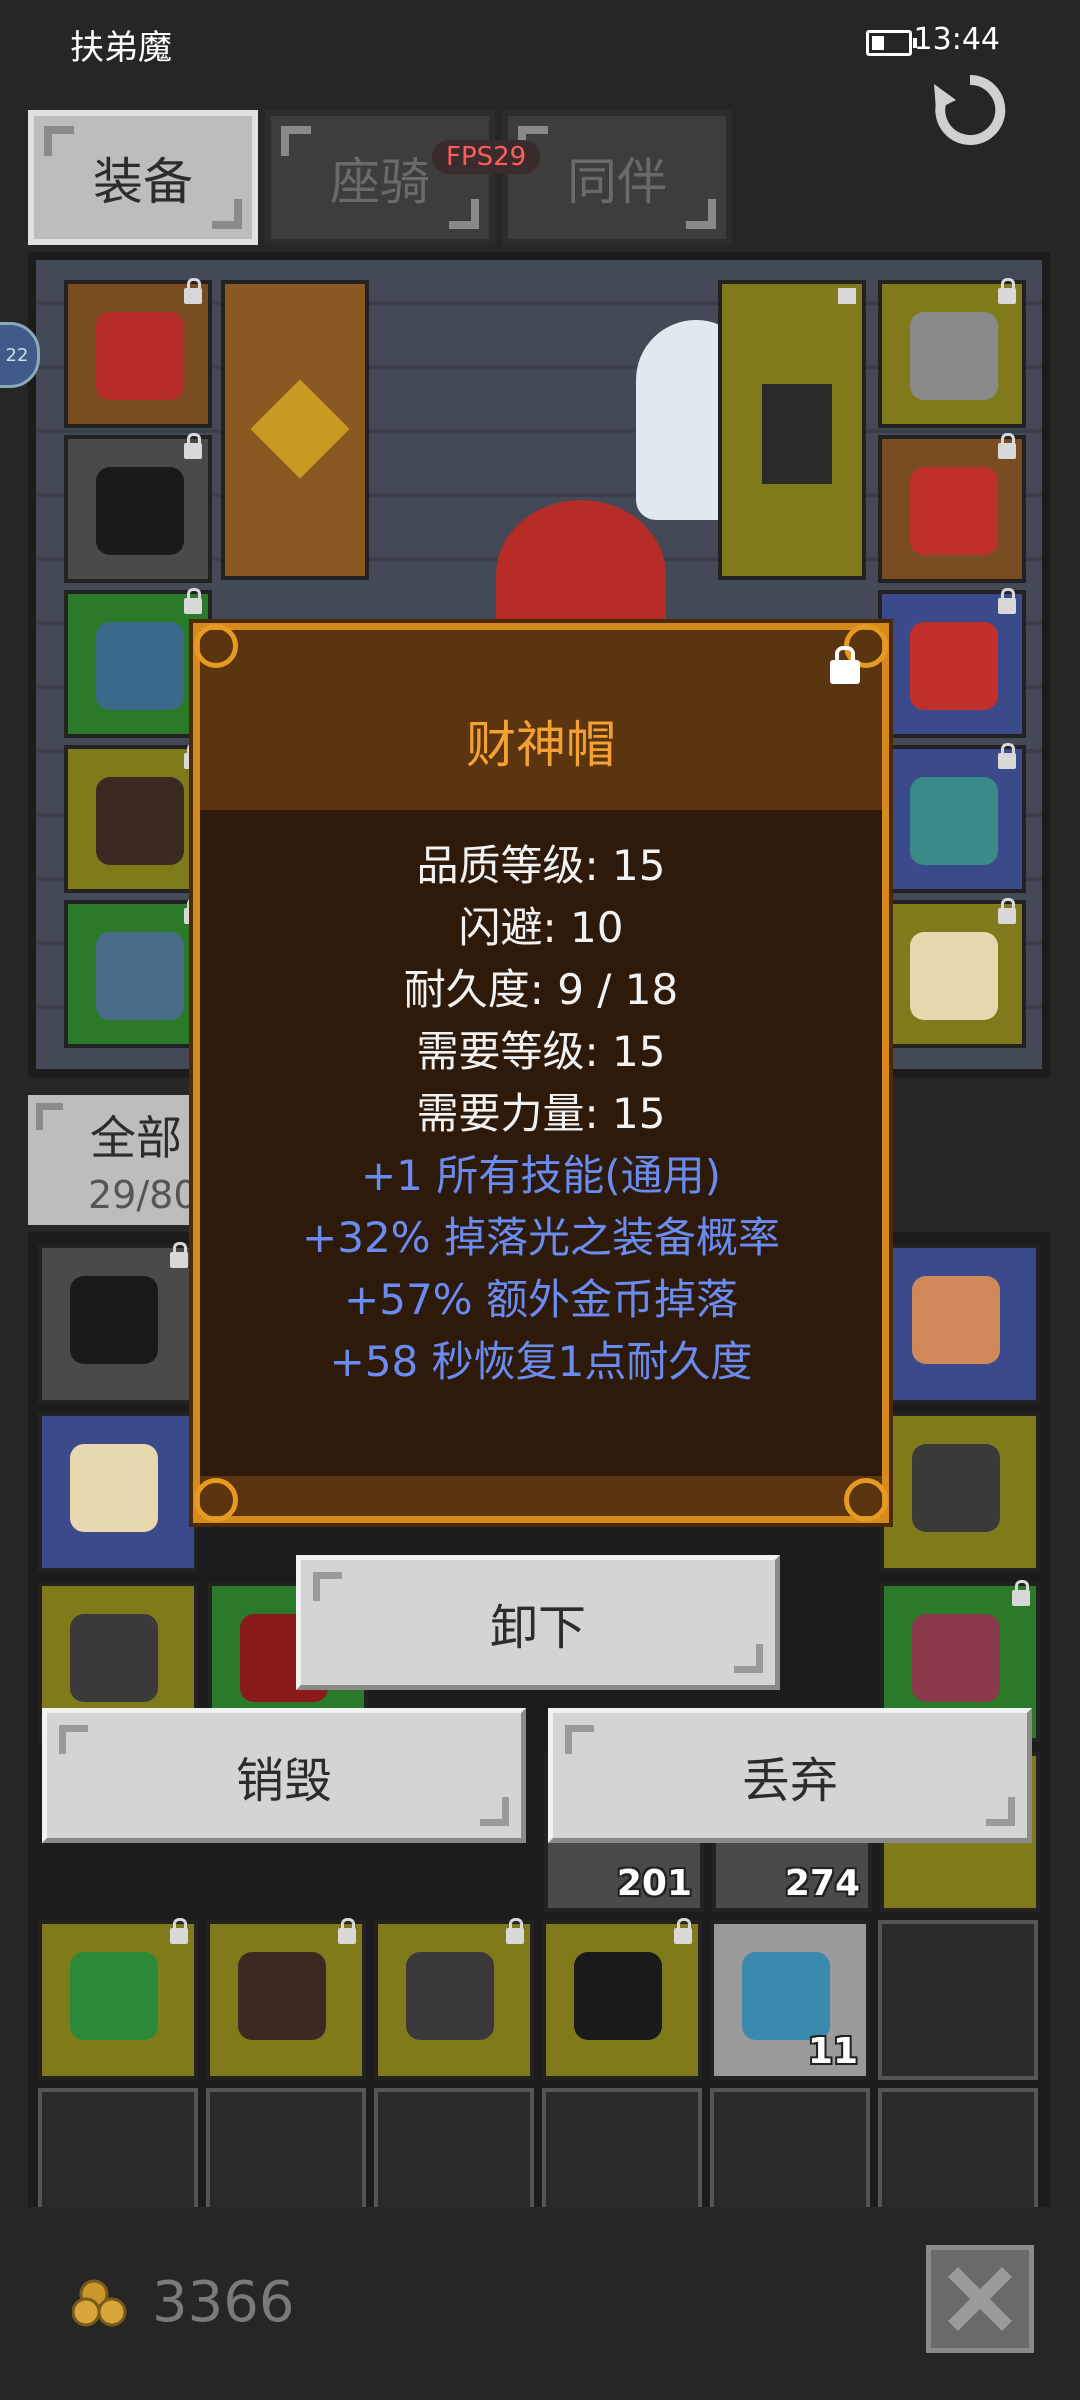 The image size is (1080, 2400). I want to click on item-count: 201, so click(654, 1883).